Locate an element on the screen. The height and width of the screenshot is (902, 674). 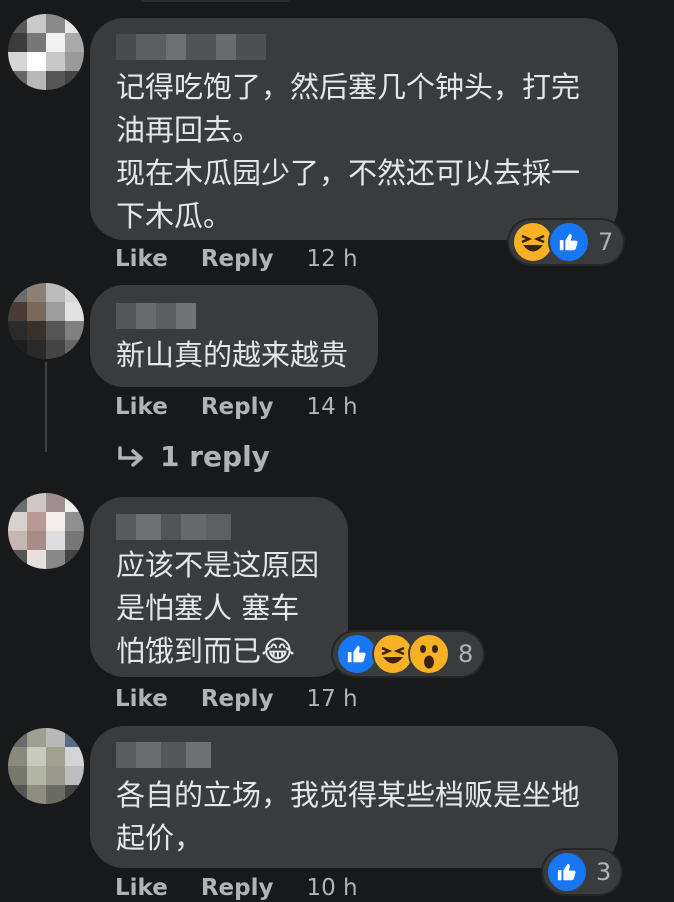
timestamp: 12 h is located at coordinates (331, 259).